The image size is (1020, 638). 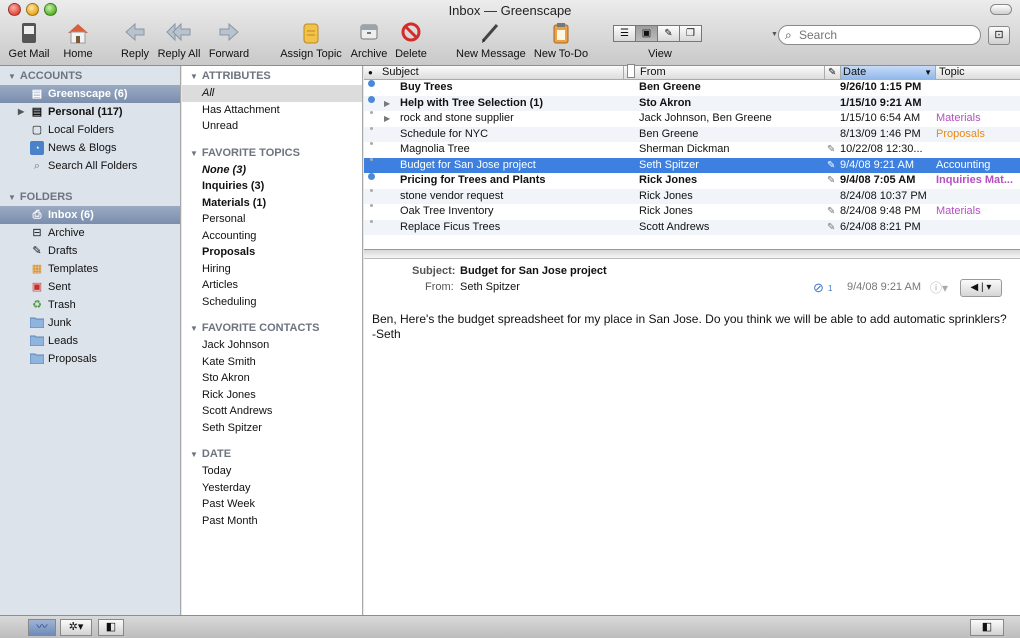 I want to click on accounts-section-header: ▼ ACCOUNTS, so click(x=90, y=76).